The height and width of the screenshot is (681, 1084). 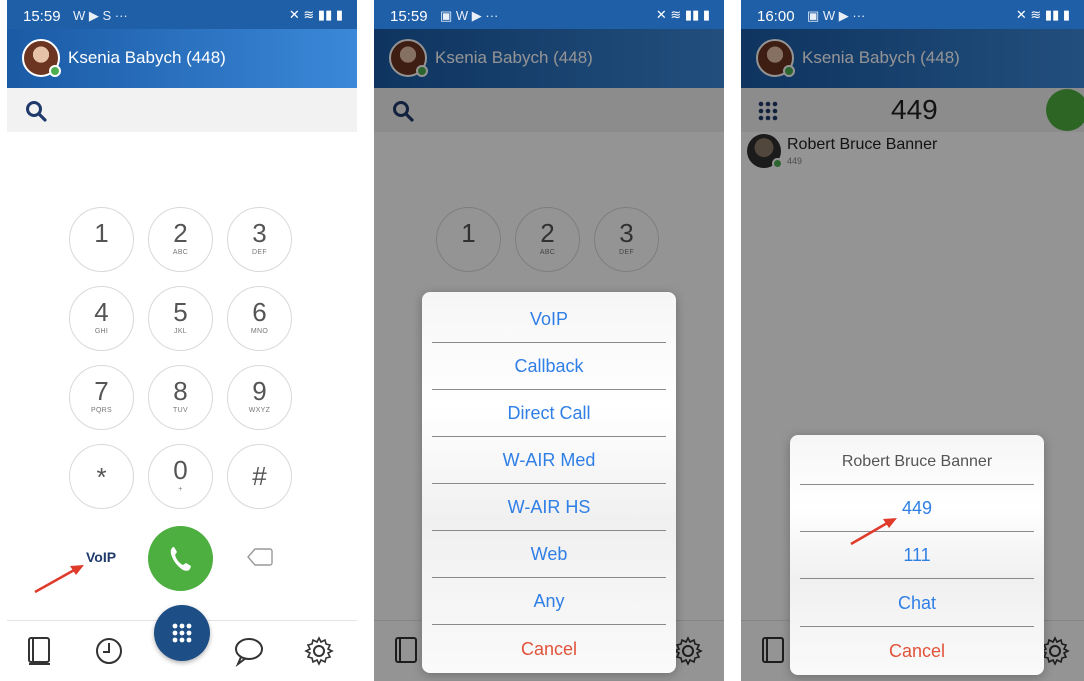 What do you see at coordinates (36, 111) in the screenshot?
I see `search-icon` at bounding box center [36, 111].